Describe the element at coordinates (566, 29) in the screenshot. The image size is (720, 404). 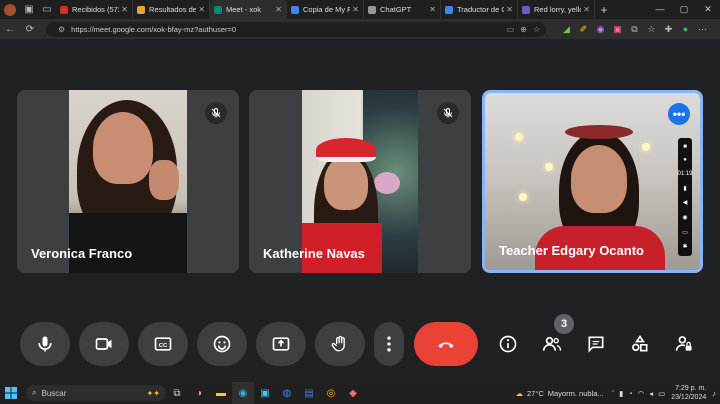
I see `extension-icon-1: ◢` at that location.